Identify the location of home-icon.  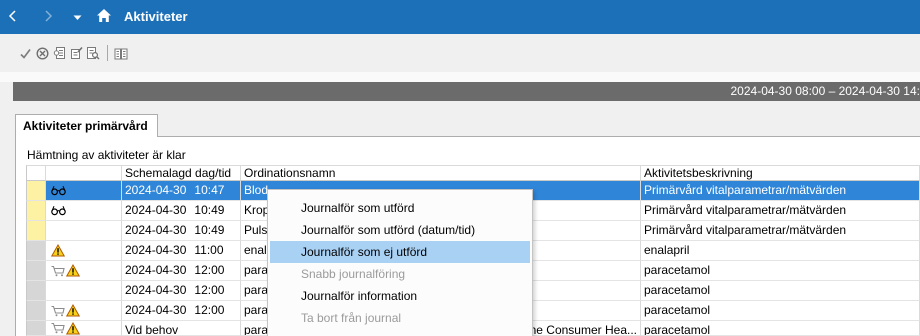
(104, 17).